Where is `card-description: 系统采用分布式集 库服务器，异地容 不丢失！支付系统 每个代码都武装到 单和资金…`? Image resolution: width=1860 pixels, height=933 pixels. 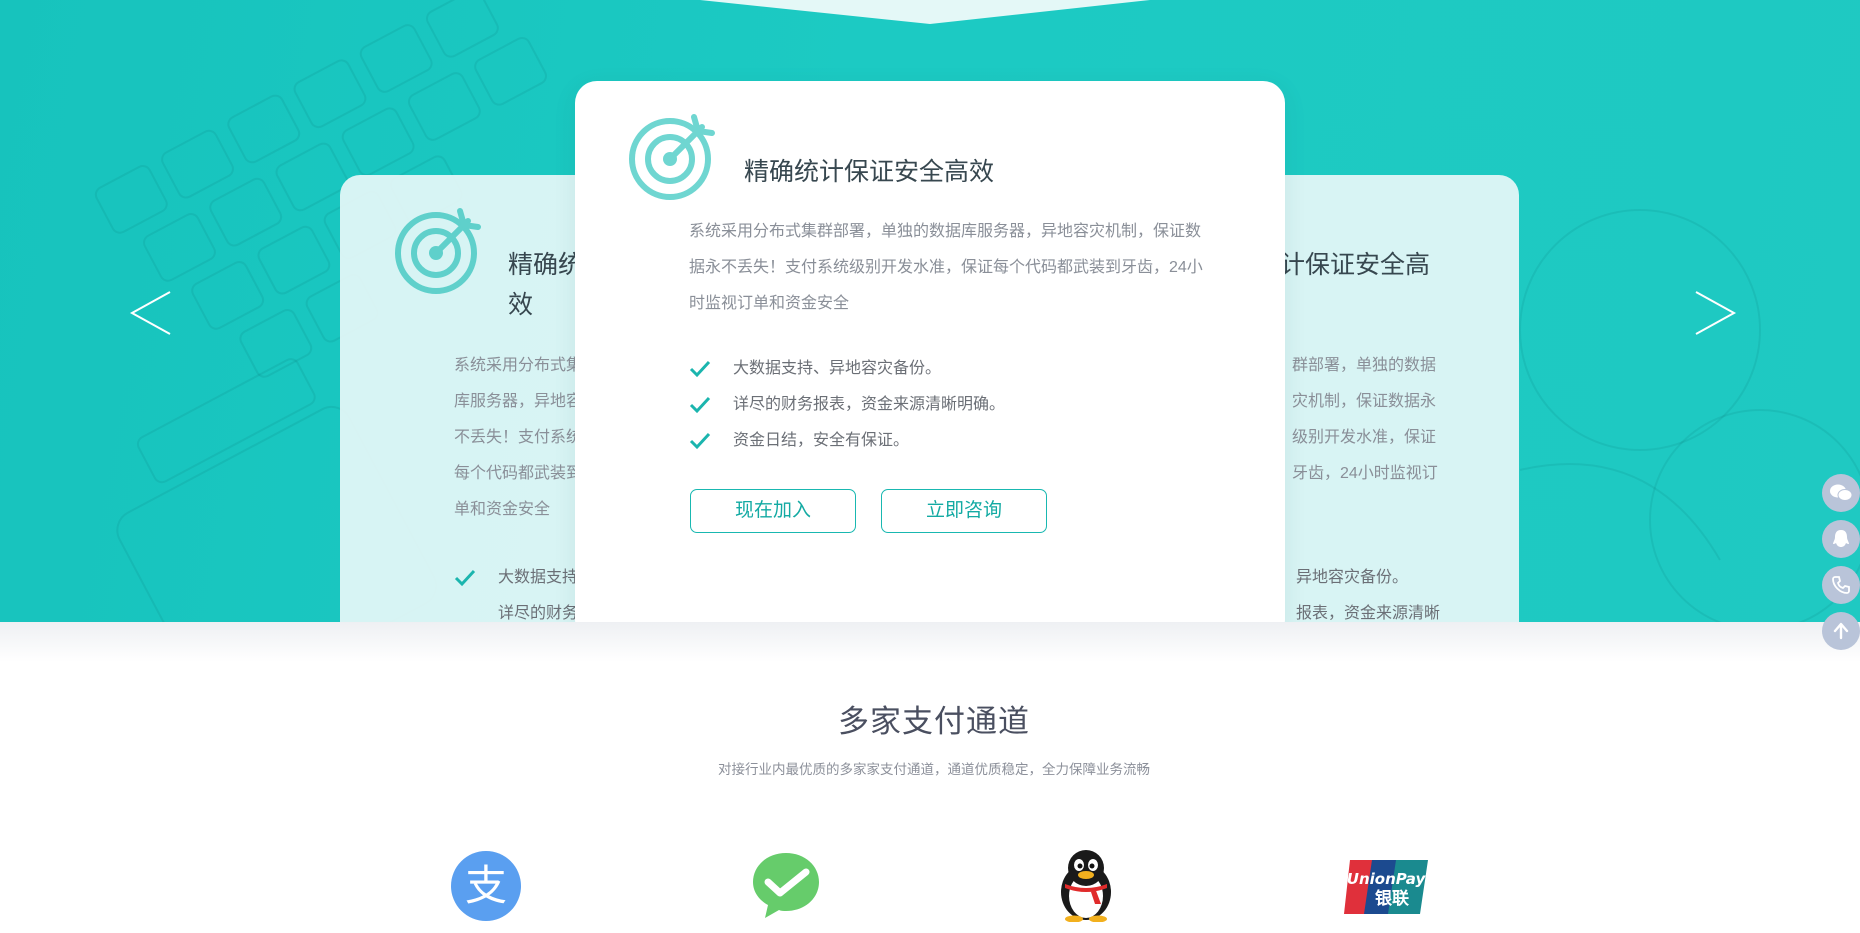 card-description: 系统采用分布式集 库服务器，异地容 不丢失！支付系统 每个代码都武装到 单和资金… is located at coordinates (518, 437).